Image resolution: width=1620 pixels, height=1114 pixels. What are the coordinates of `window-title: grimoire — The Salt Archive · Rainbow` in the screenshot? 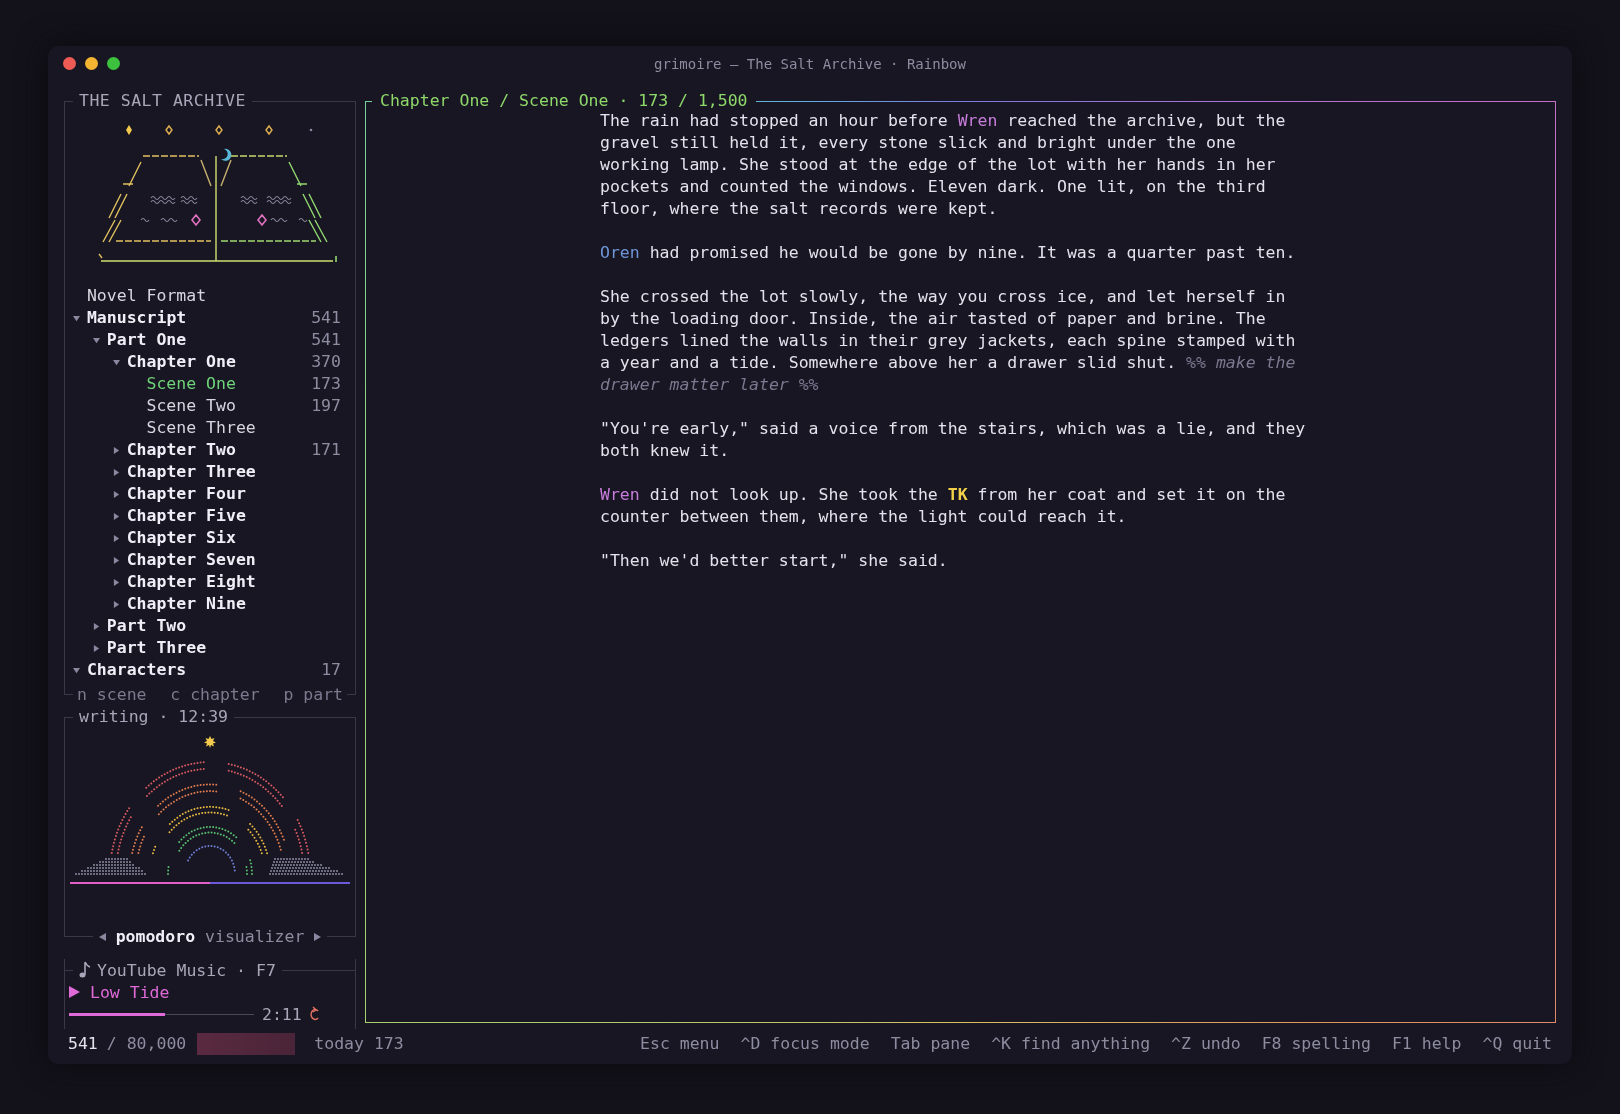 It's located at (810, 64).